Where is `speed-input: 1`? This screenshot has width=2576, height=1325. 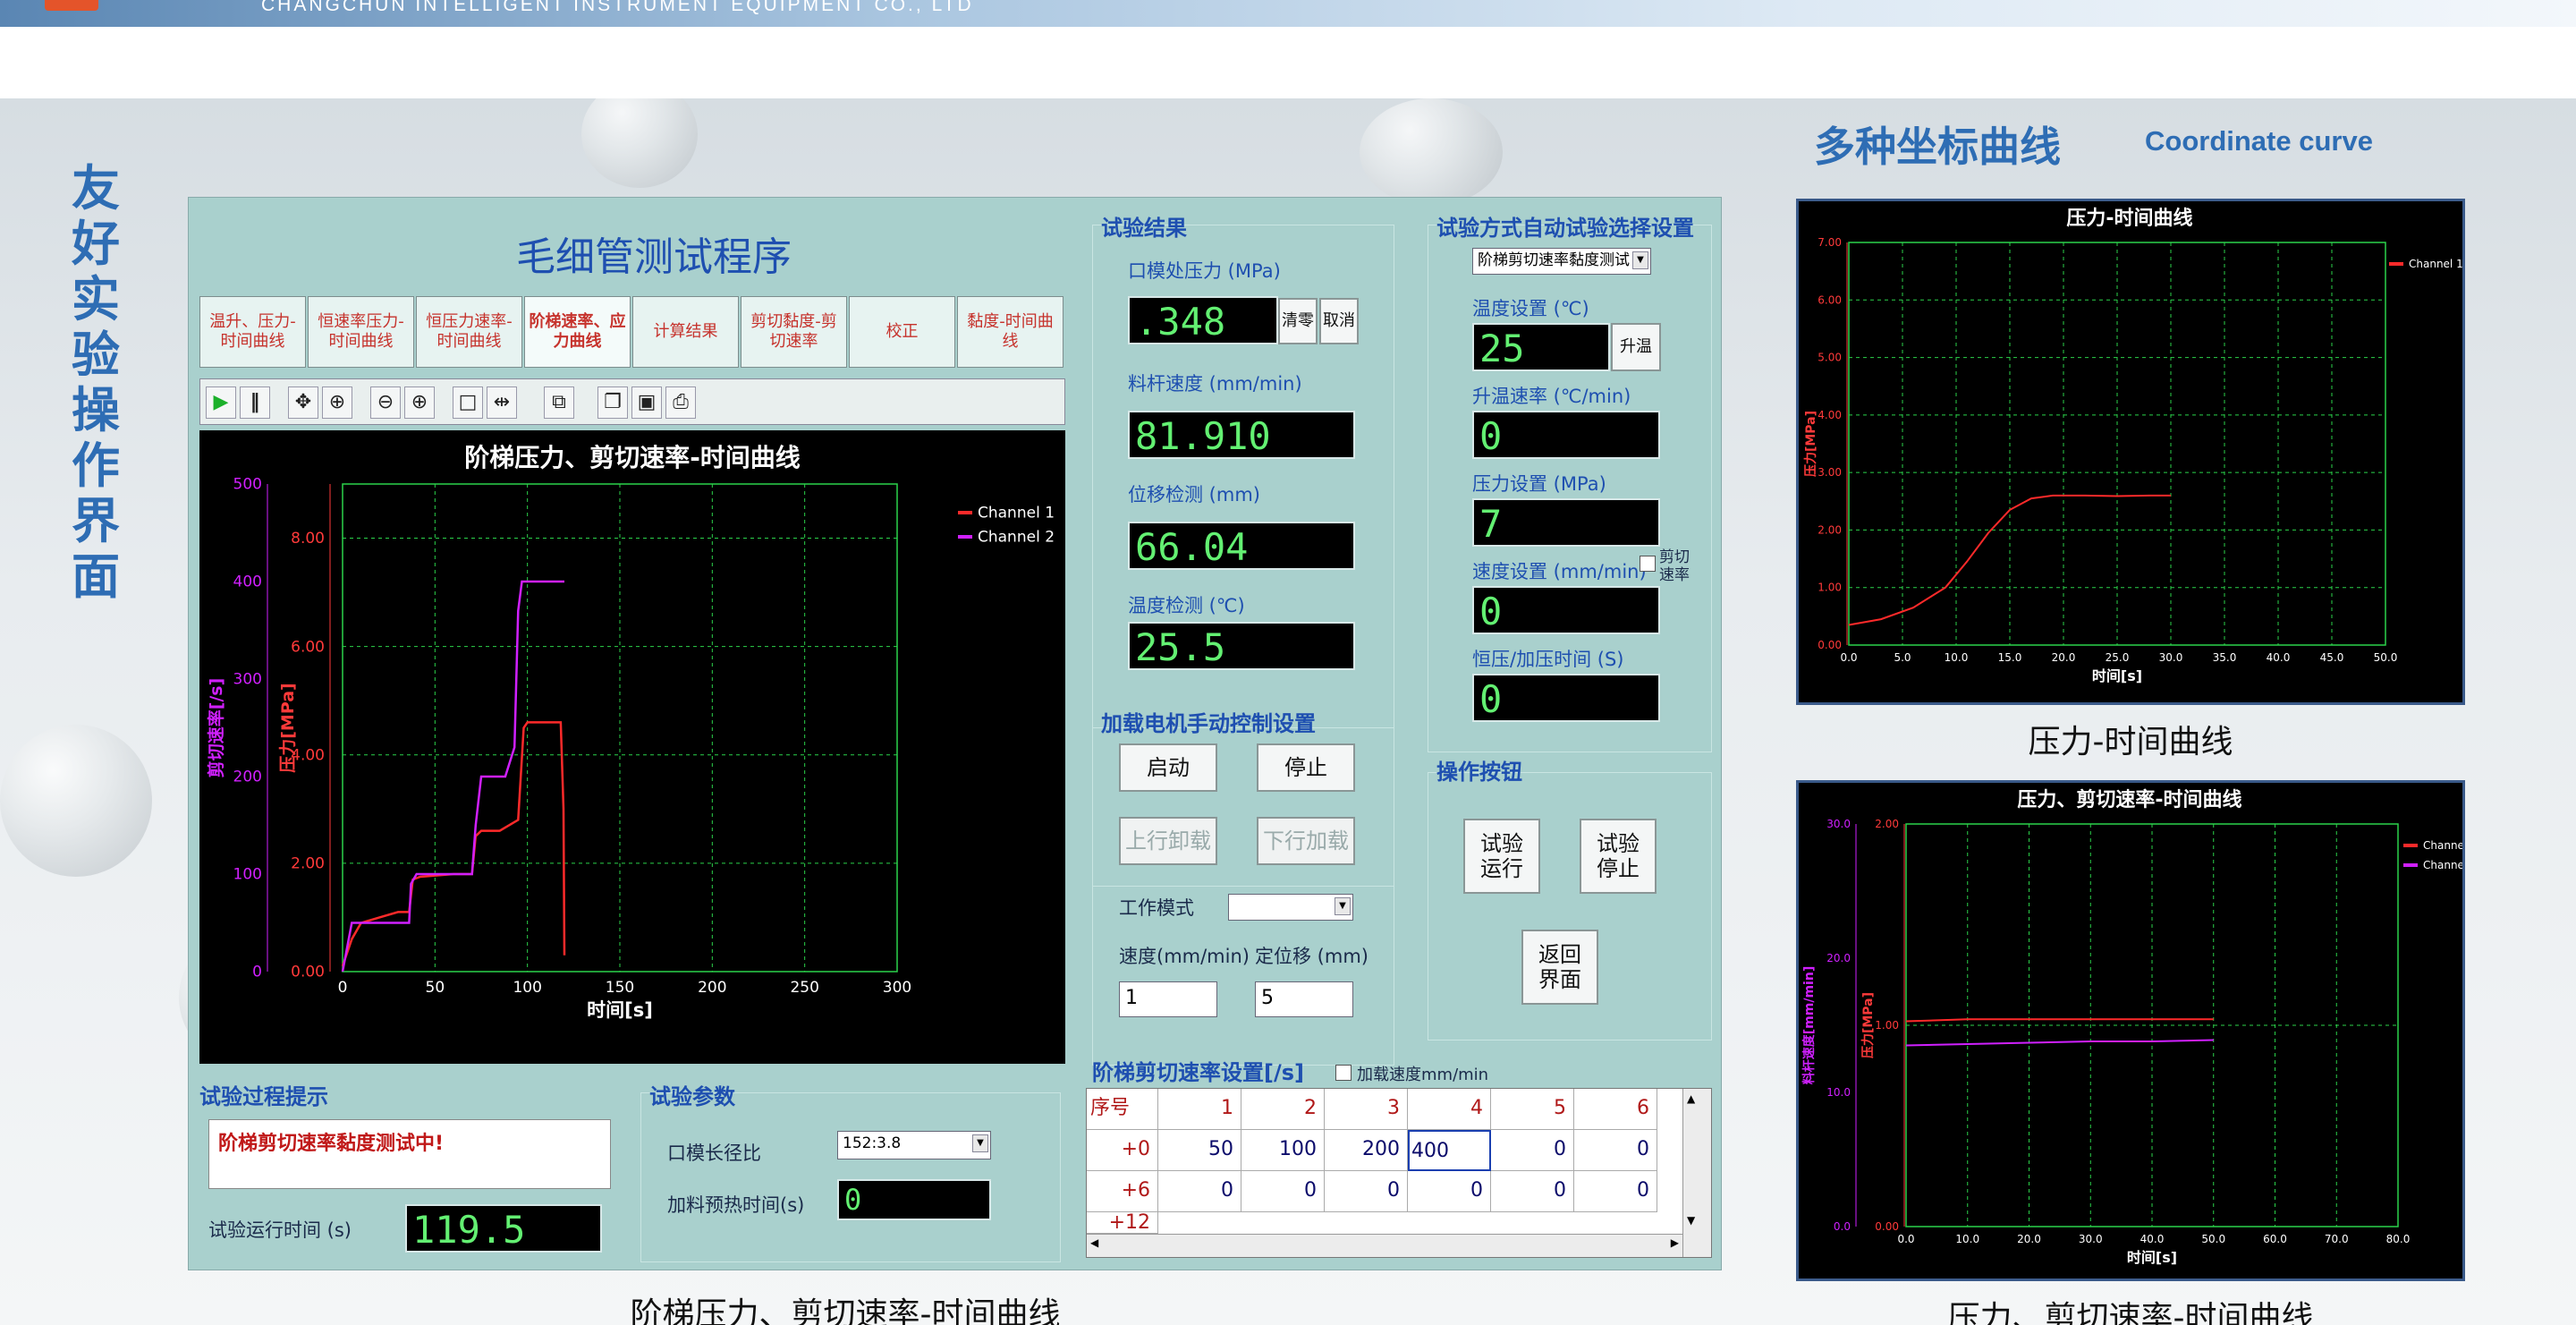
speed-input: 1 is located at coordinates (1168, 999).